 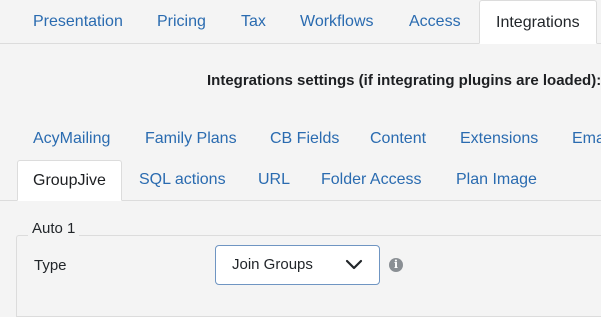 I want to click on subtab-family-plans: Family Plans, so click(x=191, y=139).